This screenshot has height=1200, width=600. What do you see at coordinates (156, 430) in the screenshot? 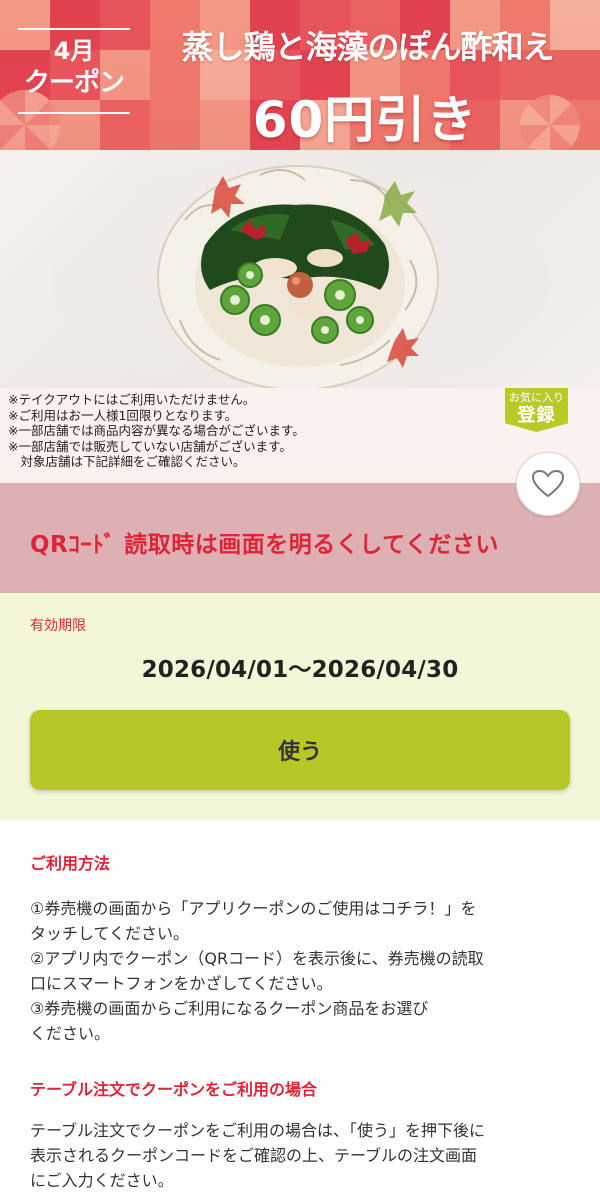
I see `note-item: ※一部店舗では商品内容が異なる場合がございます。` at bounding box center [156, 430].